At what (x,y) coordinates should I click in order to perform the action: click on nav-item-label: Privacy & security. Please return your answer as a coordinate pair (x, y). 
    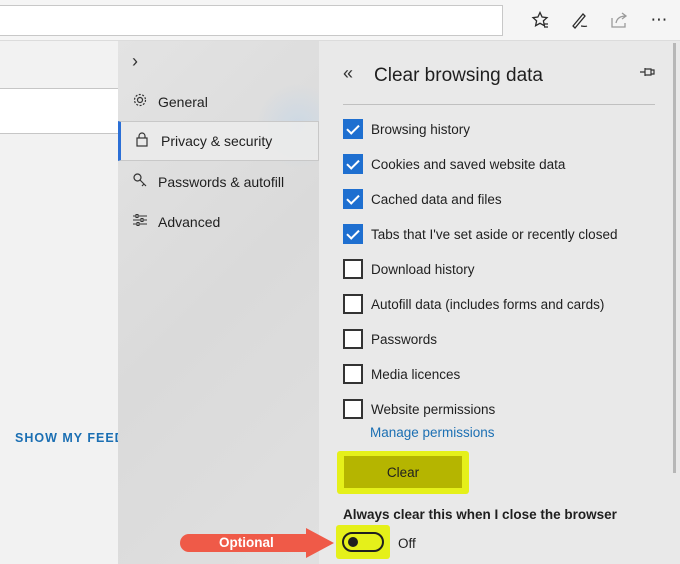
    Looking at the image, I should click on (217, 141).